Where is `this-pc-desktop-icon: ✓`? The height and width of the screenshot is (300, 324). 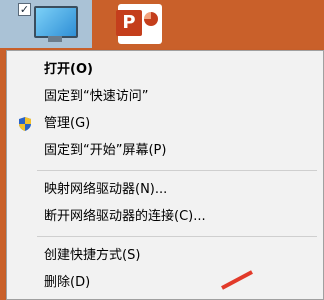
this-pc-desktop-icon: ✓ is located at coordinates (46, 24).